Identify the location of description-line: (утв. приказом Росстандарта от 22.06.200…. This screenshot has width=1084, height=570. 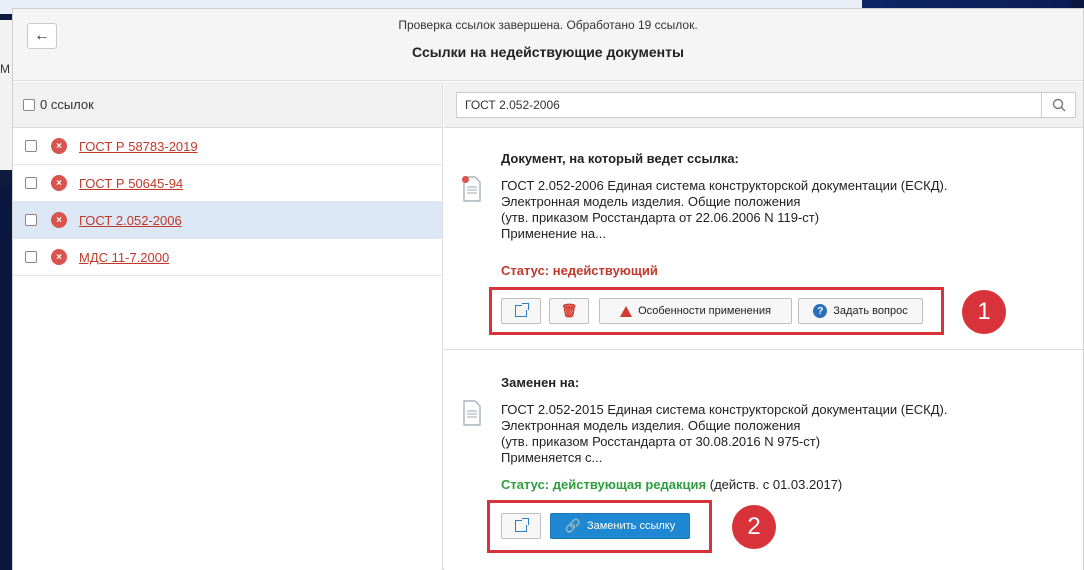
(660, 217).